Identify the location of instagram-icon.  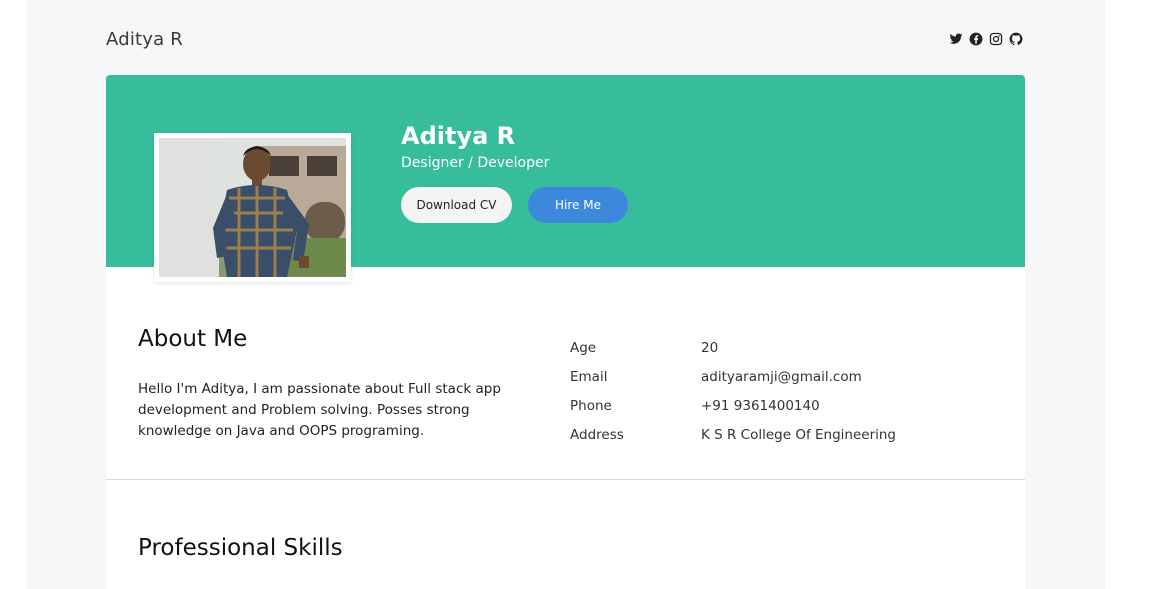
(996, 39).